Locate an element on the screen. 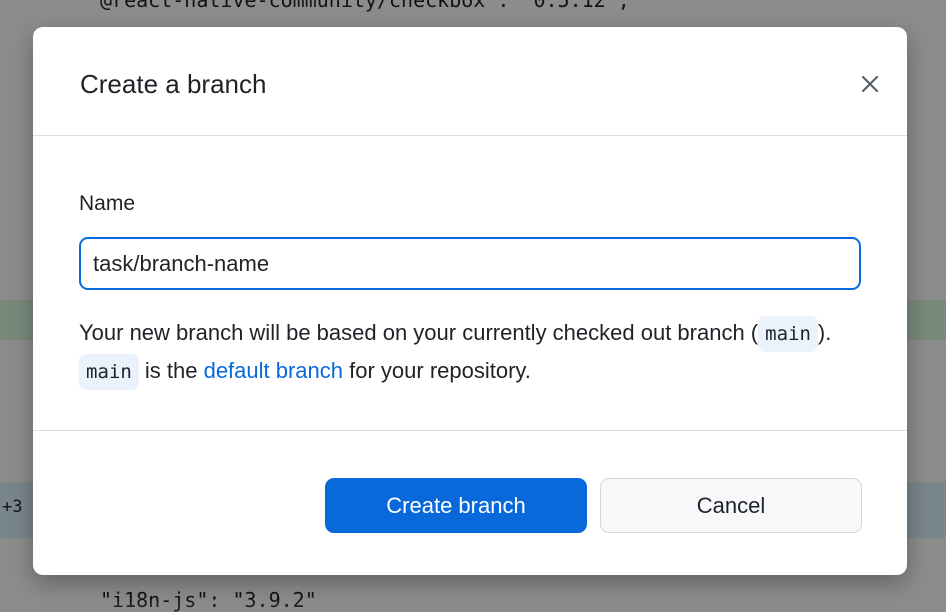 The width and height of the screenshot is (946, 612). default-branch-code: main is located at coordinates (109, 372).